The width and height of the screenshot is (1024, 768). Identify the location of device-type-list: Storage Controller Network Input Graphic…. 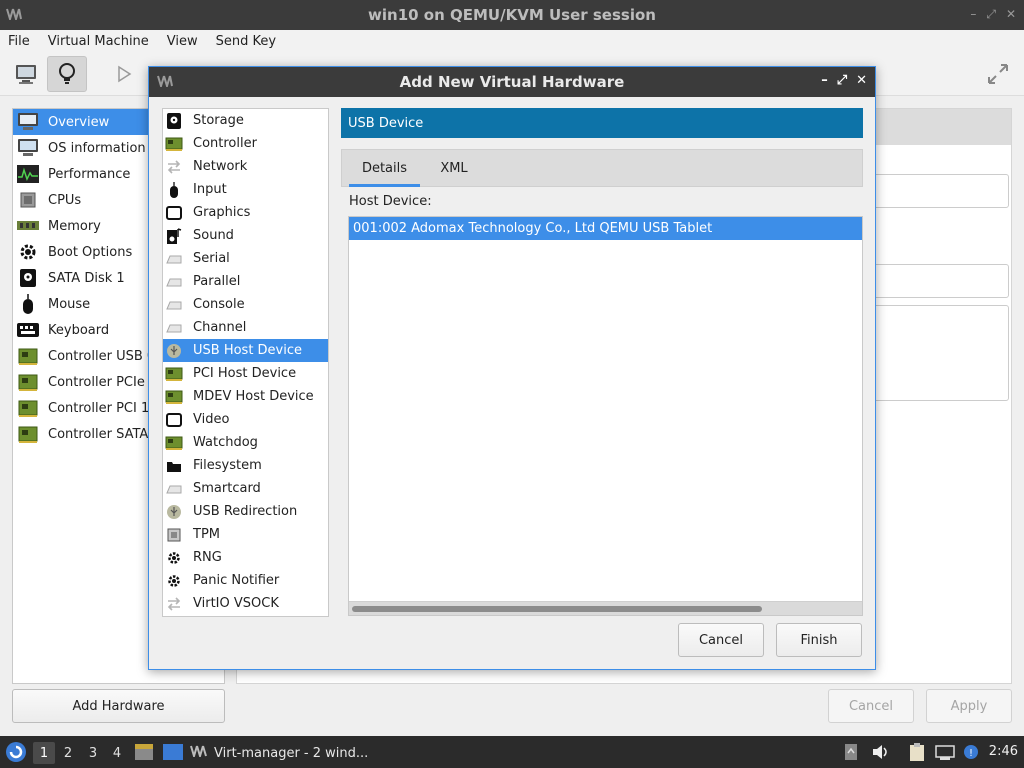
(245, 362).